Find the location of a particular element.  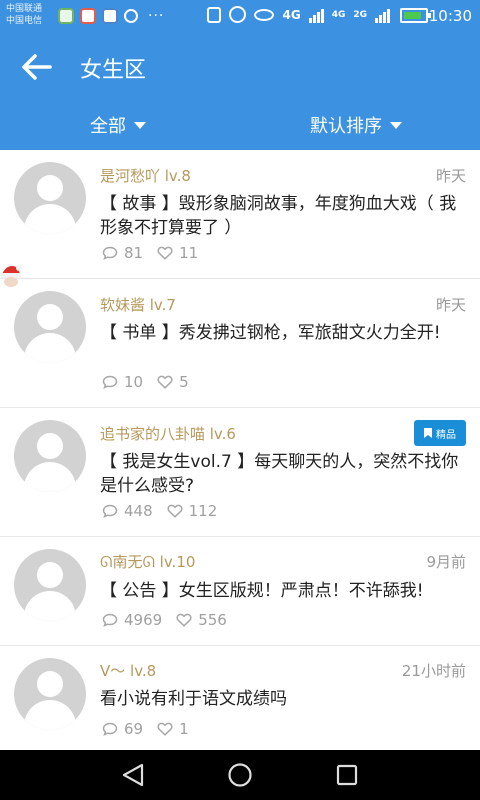

post-title: 【 书单 】秀发拂过钢枪，军旅甜文火力全开! is located at coordinates (285, 333).